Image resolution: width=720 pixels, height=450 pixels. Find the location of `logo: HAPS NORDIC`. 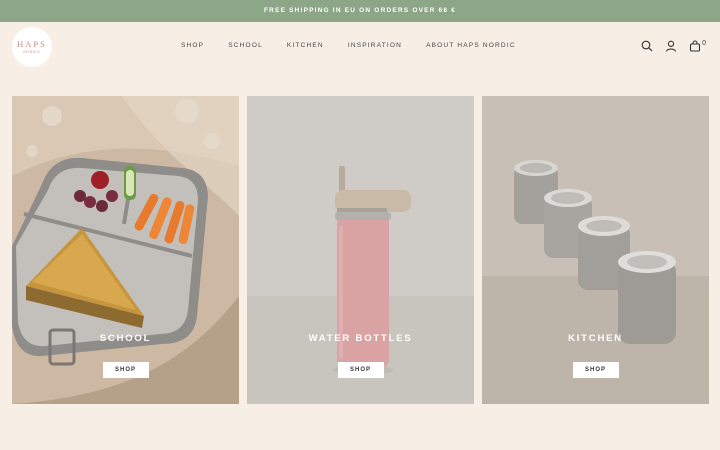

logo: HAPS NORDIC is located at coordinates (32, 47).